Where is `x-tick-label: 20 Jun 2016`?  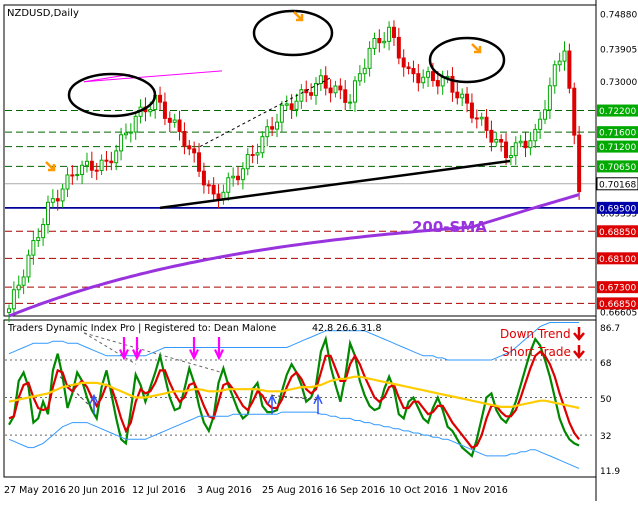 x-tick-label: 20 Jun 2016 is located at coordinates (96, 490).